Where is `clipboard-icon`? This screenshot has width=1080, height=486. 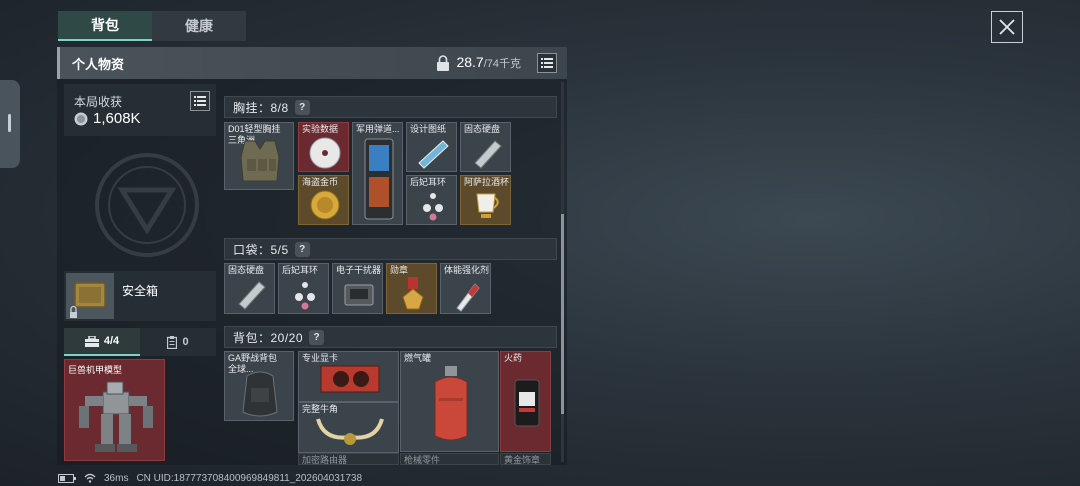 clipboard-icon is located at coordinates (172, 342).